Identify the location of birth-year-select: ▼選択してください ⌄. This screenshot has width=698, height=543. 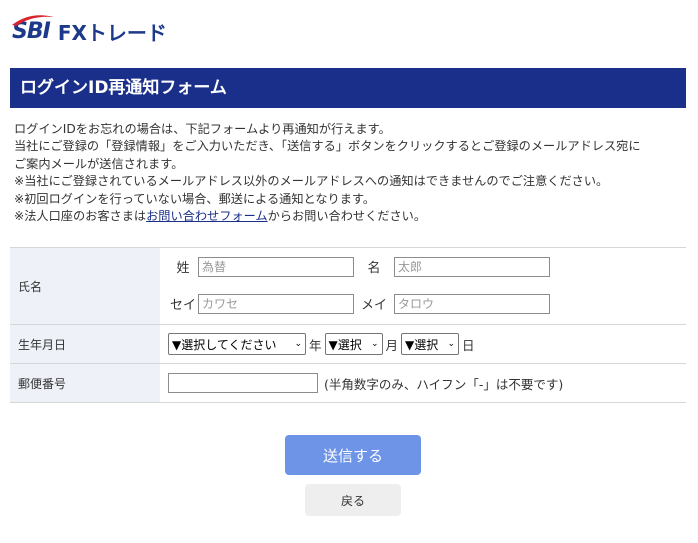
(237, 344).